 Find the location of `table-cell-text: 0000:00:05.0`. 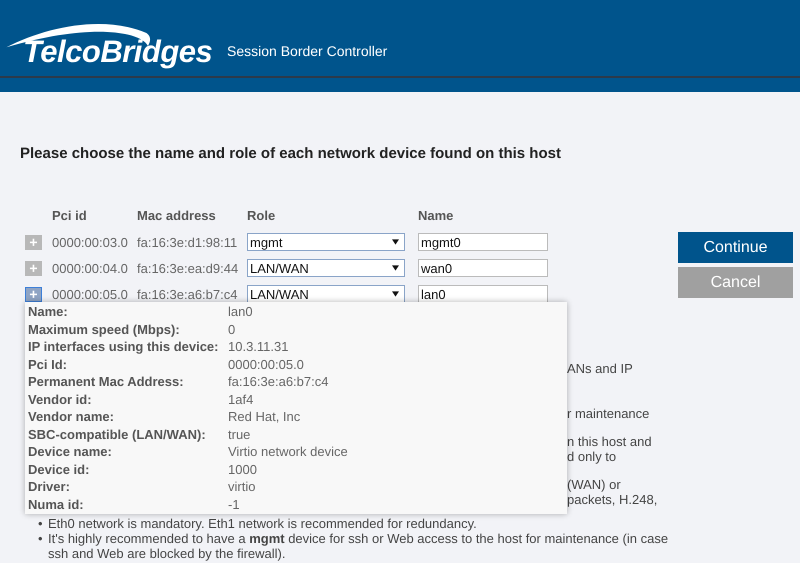

table-cell-text: 0000:00:05.0 is located at coordinates (90, 294).